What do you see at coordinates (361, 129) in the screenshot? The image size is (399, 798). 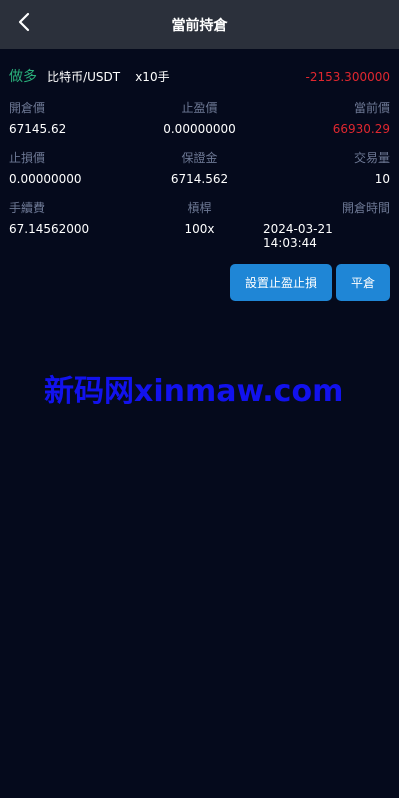 I see `current-price-value: 66930.29` at bounding box center [361, 129].